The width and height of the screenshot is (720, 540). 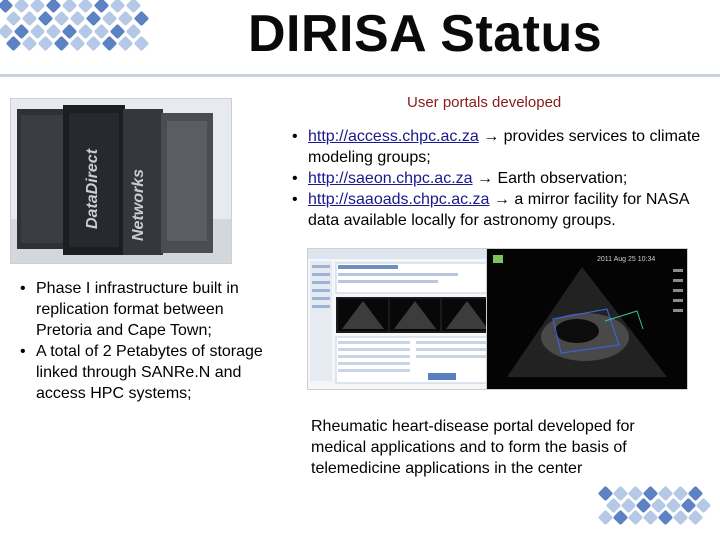 I want to click on portal-link-saeon: http://saeon.chpc.ac.za, so click(x=390, y=178).